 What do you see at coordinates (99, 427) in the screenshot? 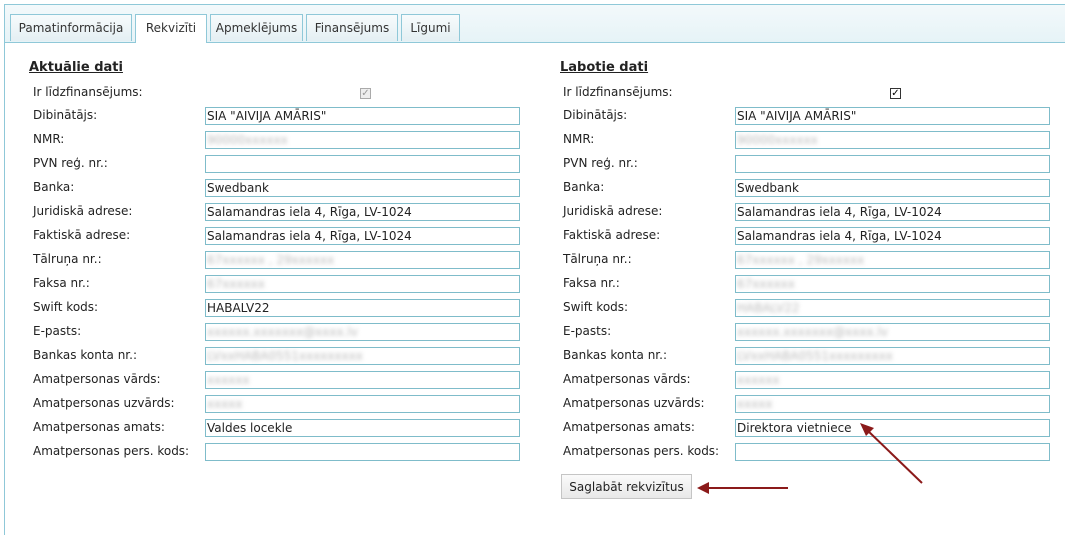
I see `official-position-label: Amatpersonas amats:` at bounding box center [99, 427].